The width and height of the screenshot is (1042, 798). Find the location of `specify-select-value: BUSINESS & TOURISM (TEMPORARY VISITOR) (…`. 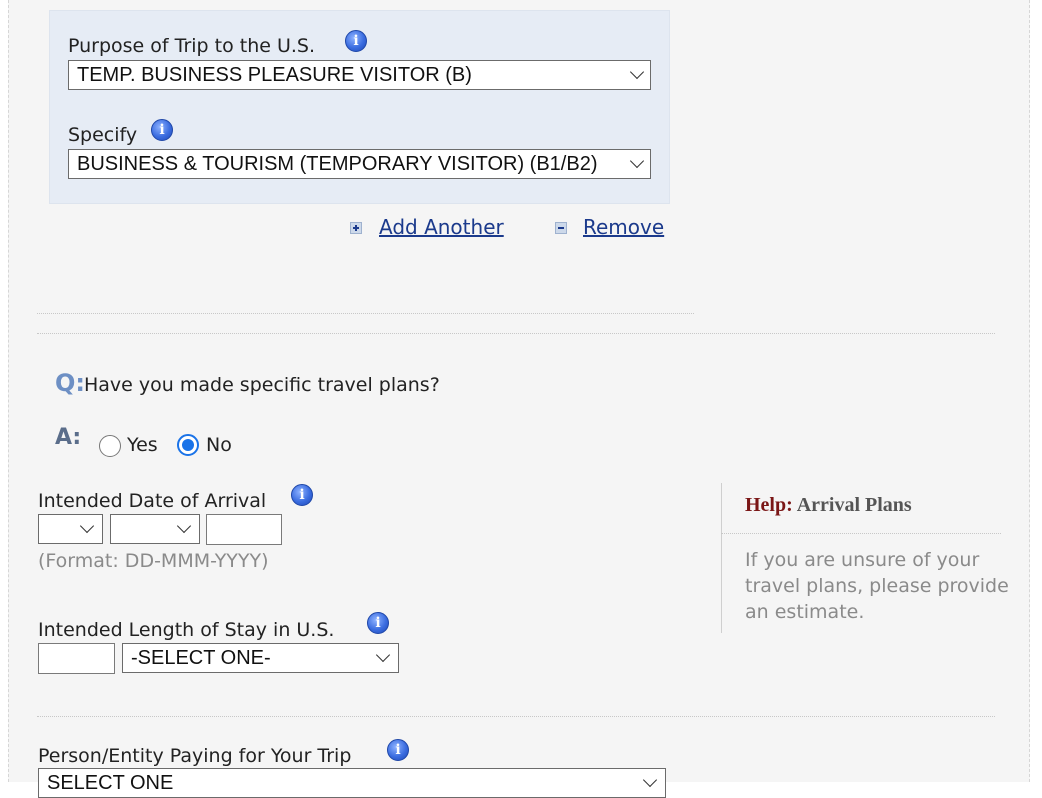

specify-select-value: BUSINESS & TOURISM (TEMPORARY VISITOR) (… is located at coordinates (337, 164).